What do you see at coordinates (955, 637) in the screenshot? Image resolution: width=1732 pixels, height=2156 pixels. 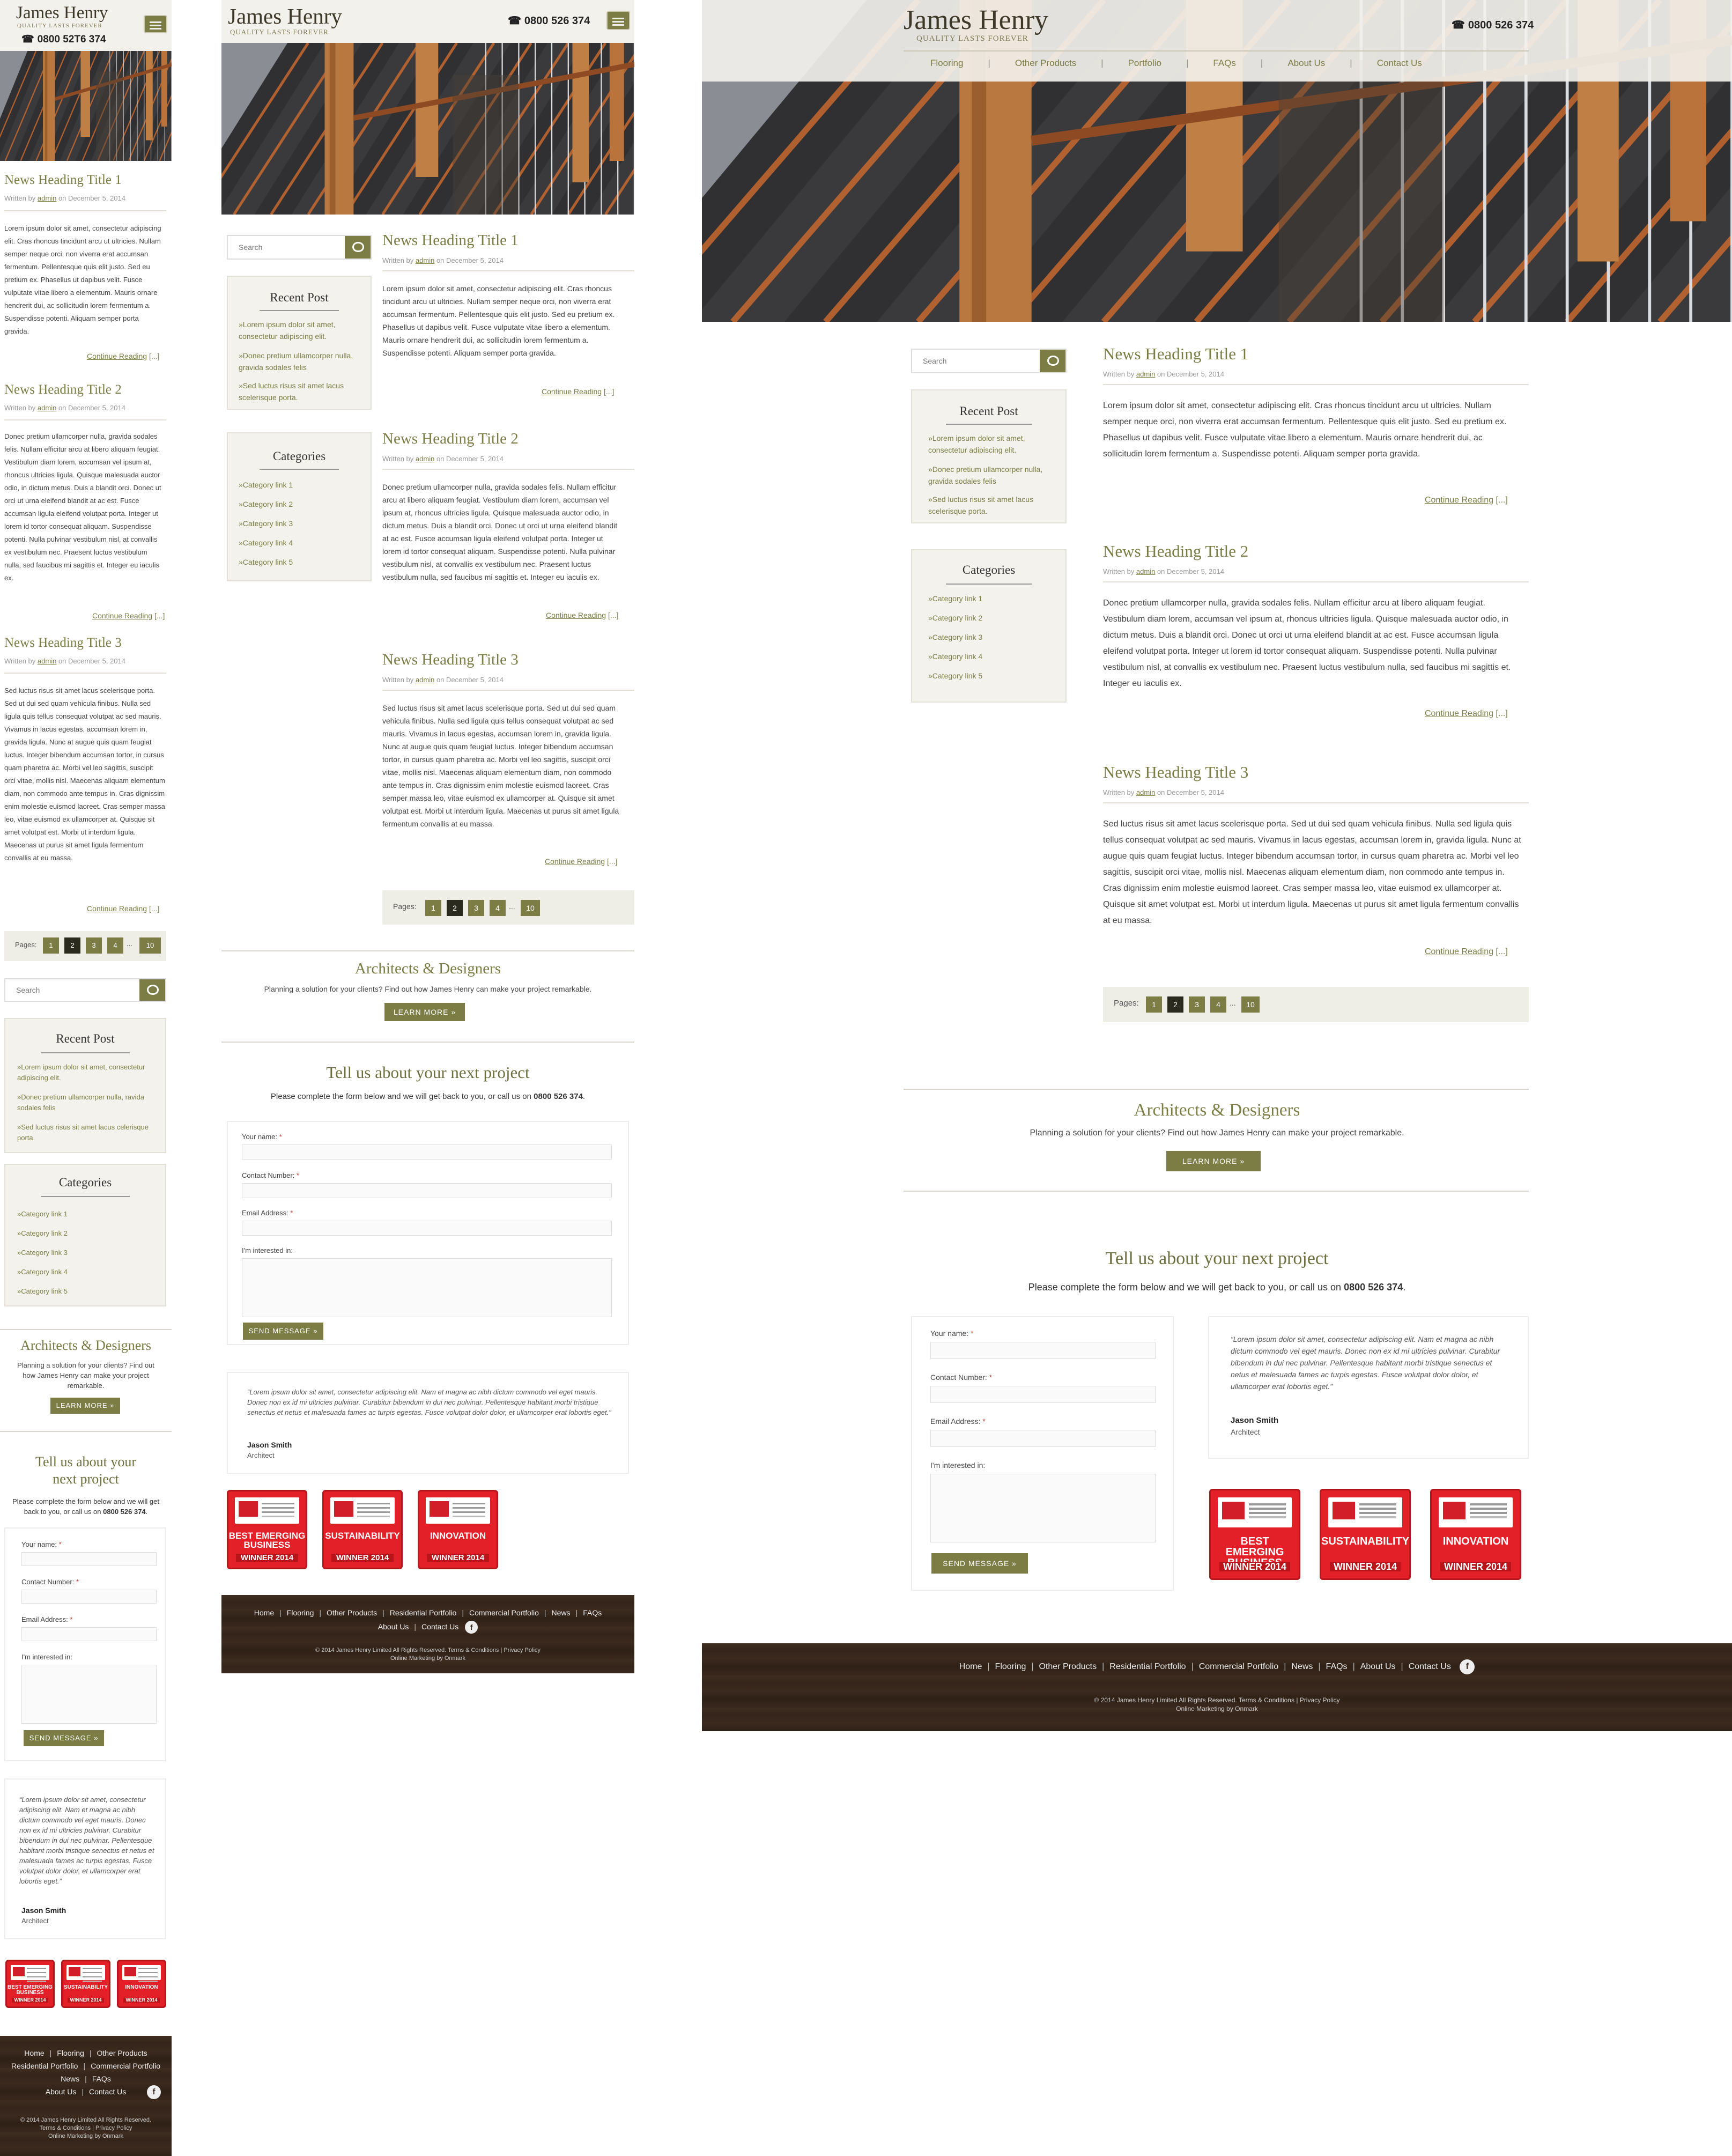 I see `category-link: Category link 3` at bounding box center [955, 637].